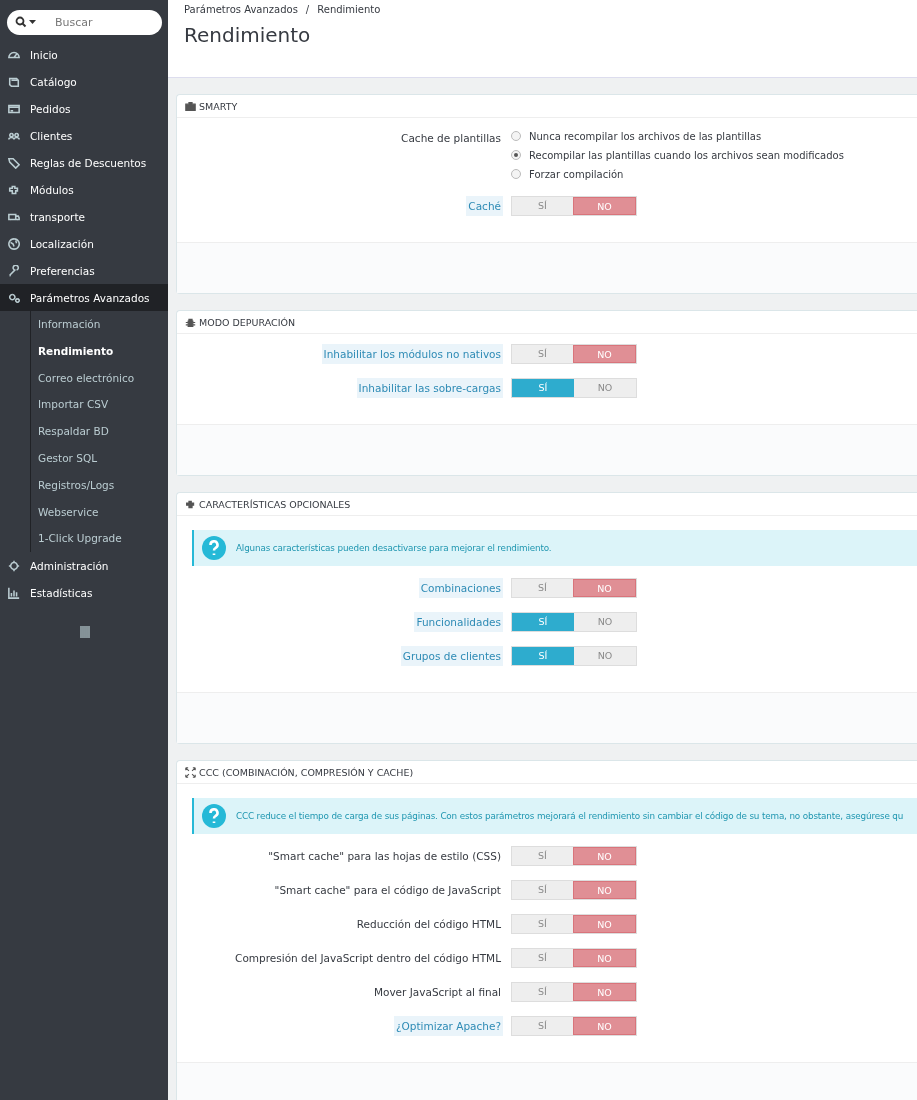 The height and width of the screenshot is (1100, 917). I want to click on expand-icon, so click(190, 772).